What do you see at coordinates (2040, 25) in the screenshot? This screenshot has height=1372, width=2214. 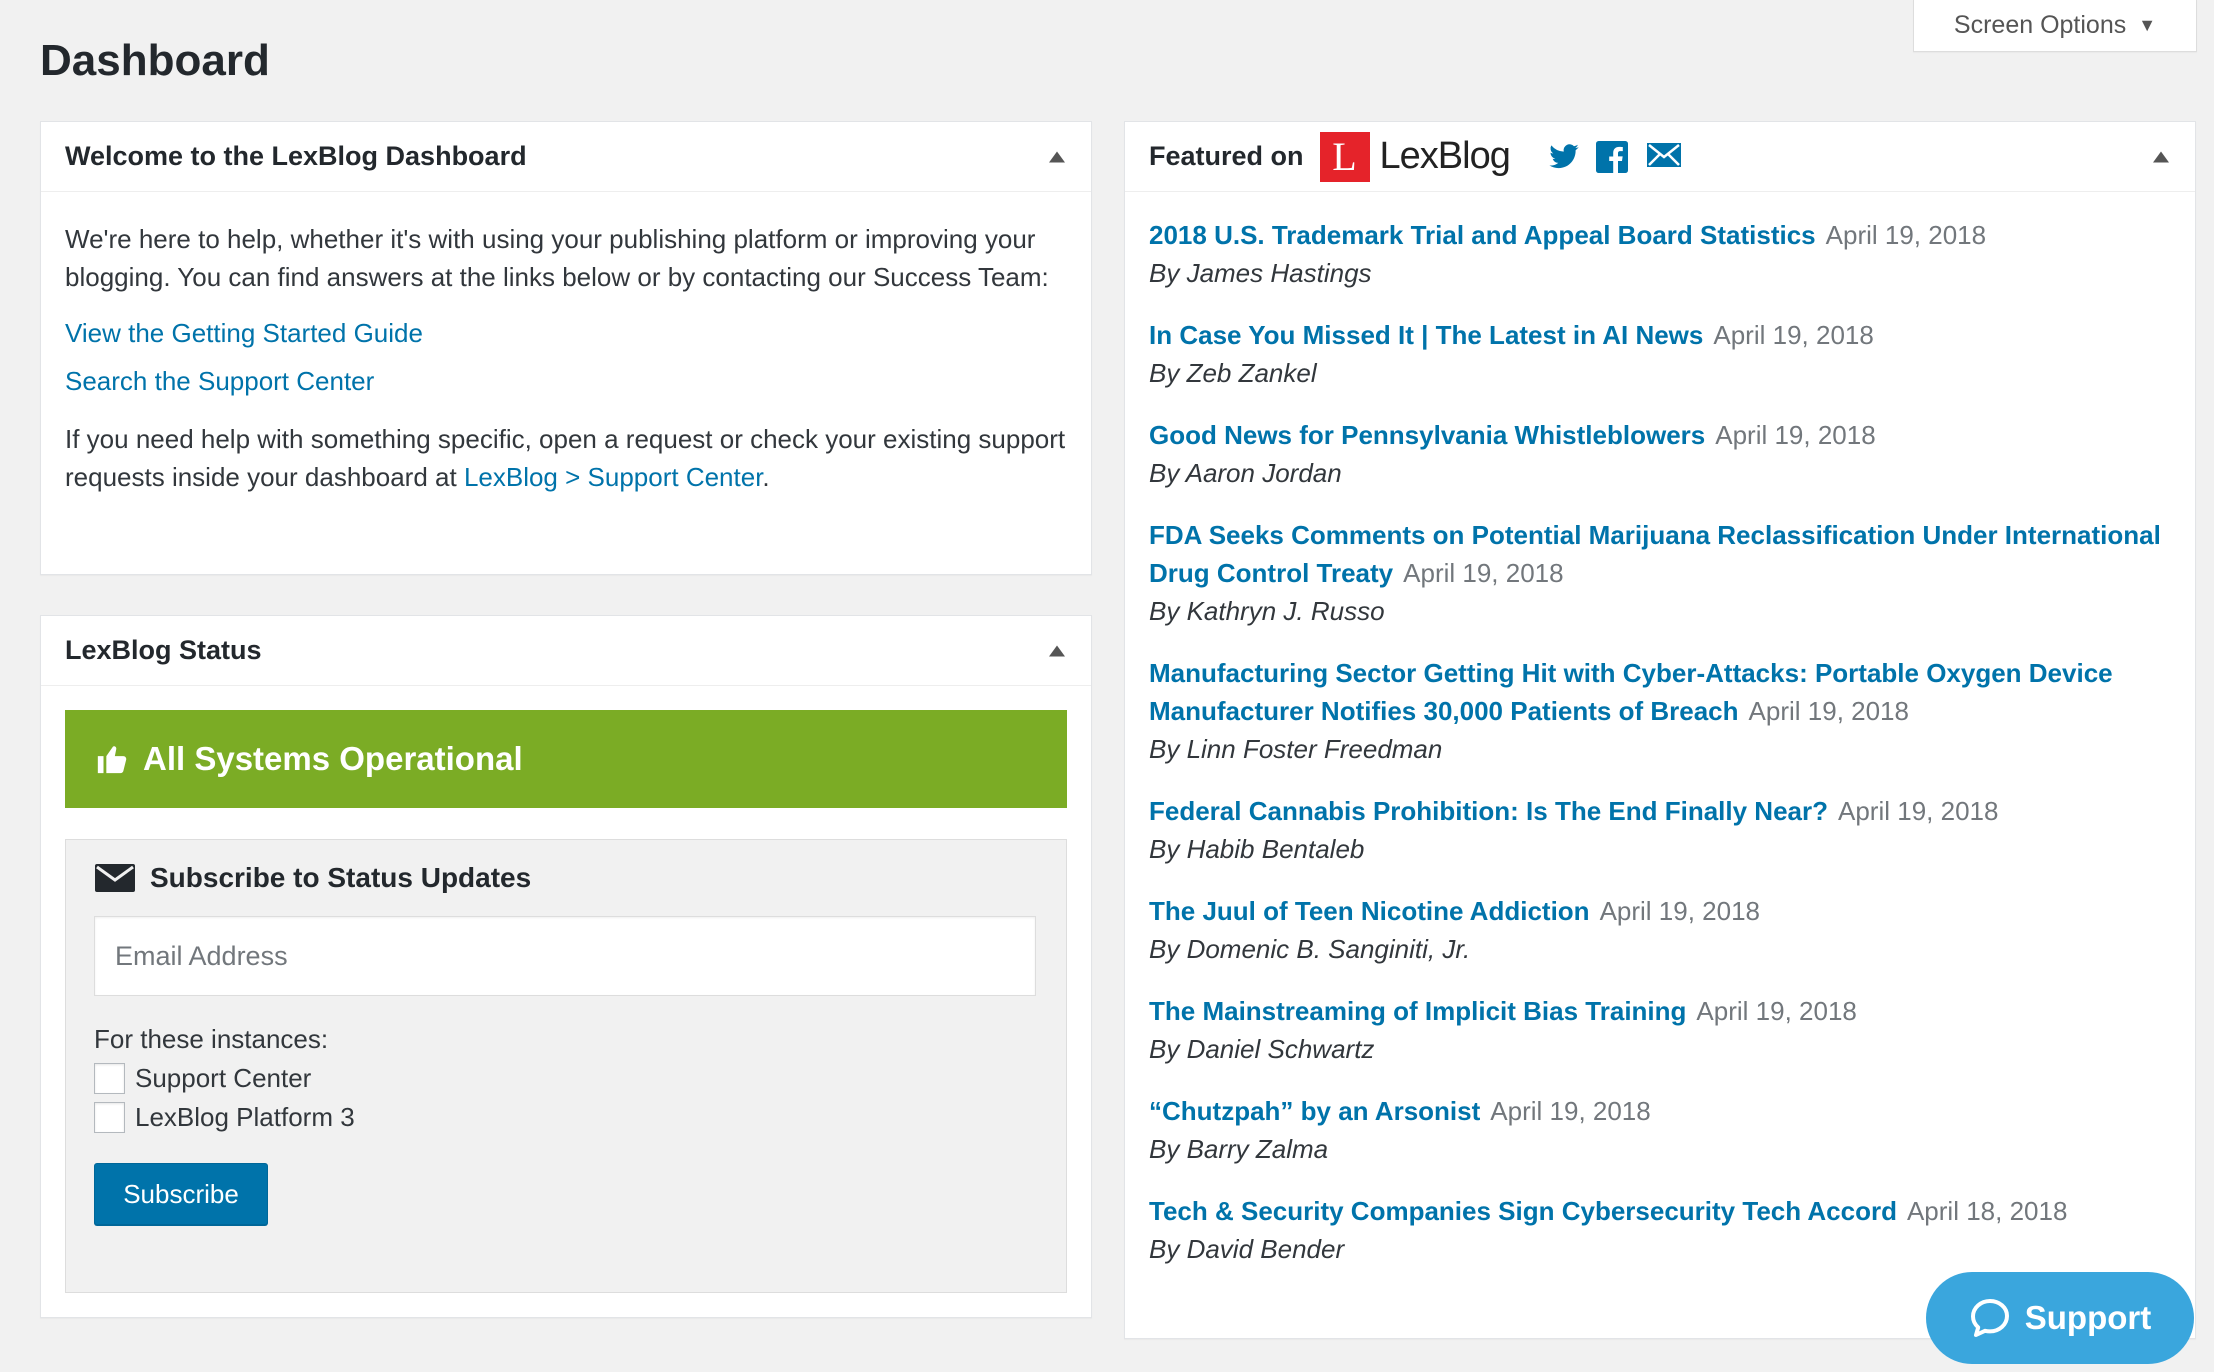 I see `screen-options-label: Screen Options` at bounding box center [2040, 25].